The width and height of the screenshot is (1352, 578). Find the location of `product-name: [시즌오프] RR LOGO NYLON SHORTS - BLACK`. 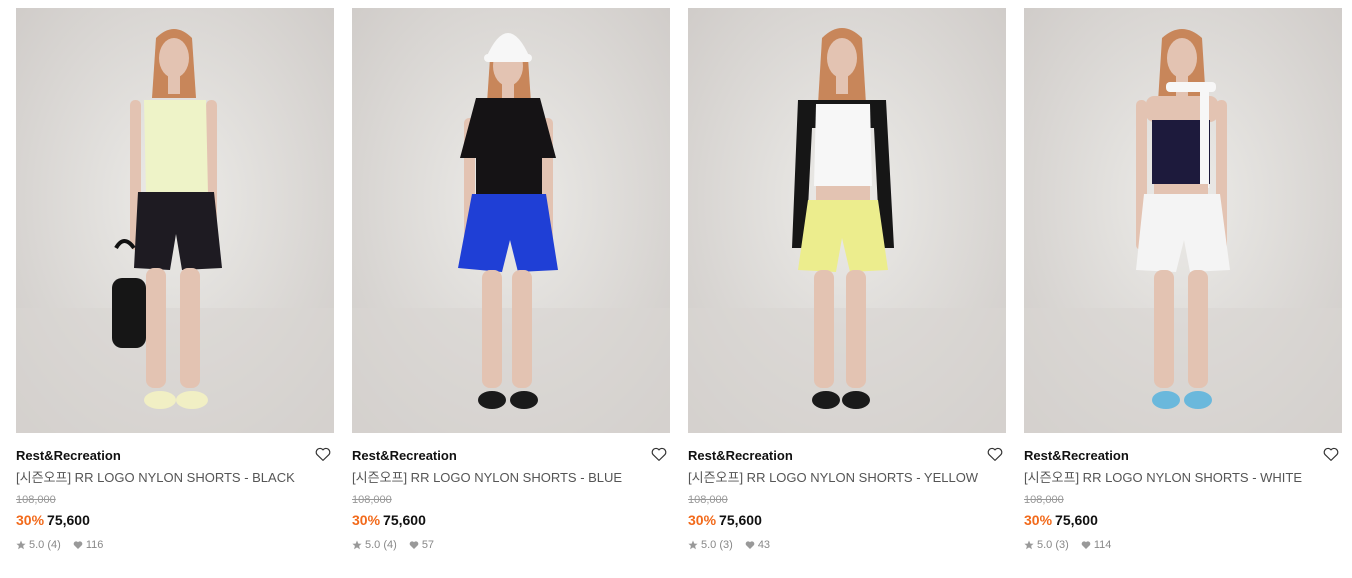

product-name: [시즌오프] RR LOGO NYLON SHORTS - BLACK is located at coordinates (175, 478).